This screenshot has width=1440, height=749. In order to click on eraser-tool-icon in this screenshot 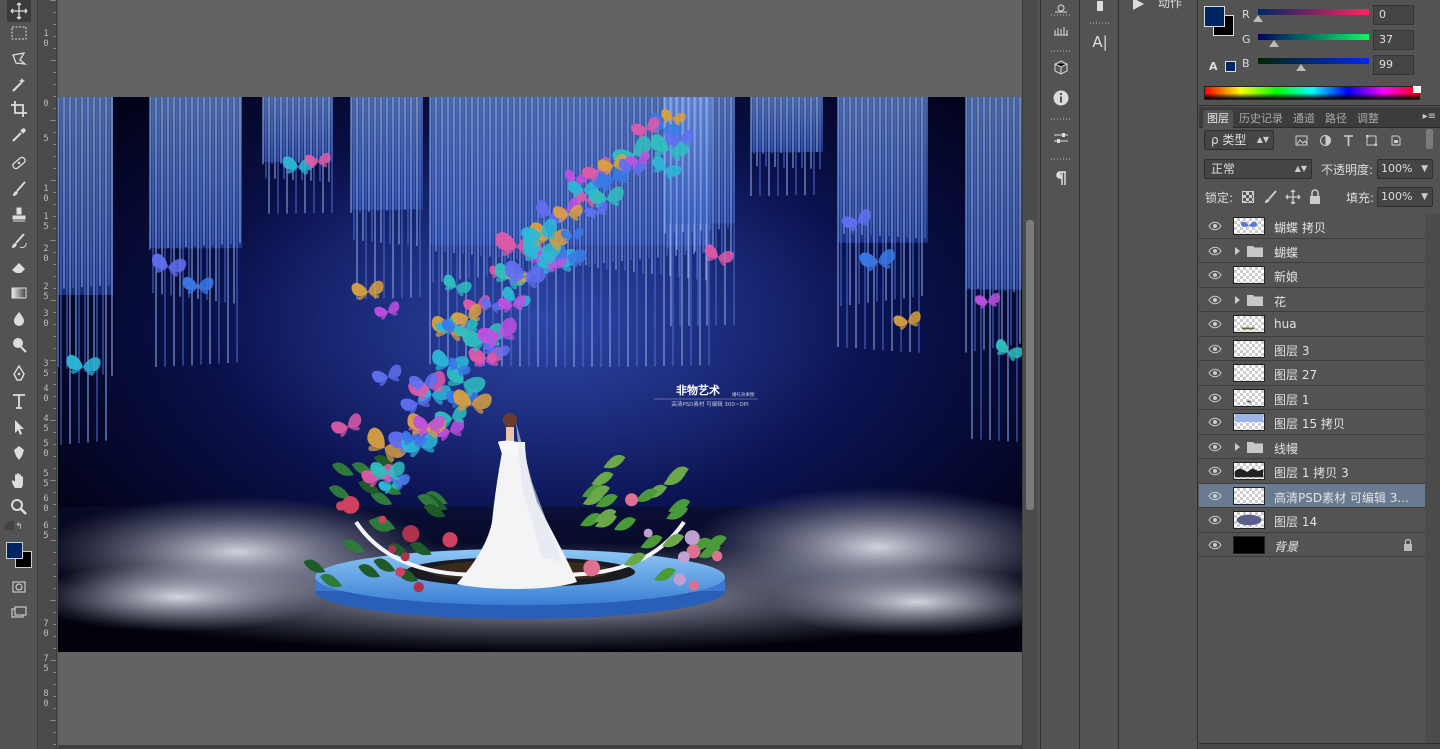, I will do `click(19, 267)`.